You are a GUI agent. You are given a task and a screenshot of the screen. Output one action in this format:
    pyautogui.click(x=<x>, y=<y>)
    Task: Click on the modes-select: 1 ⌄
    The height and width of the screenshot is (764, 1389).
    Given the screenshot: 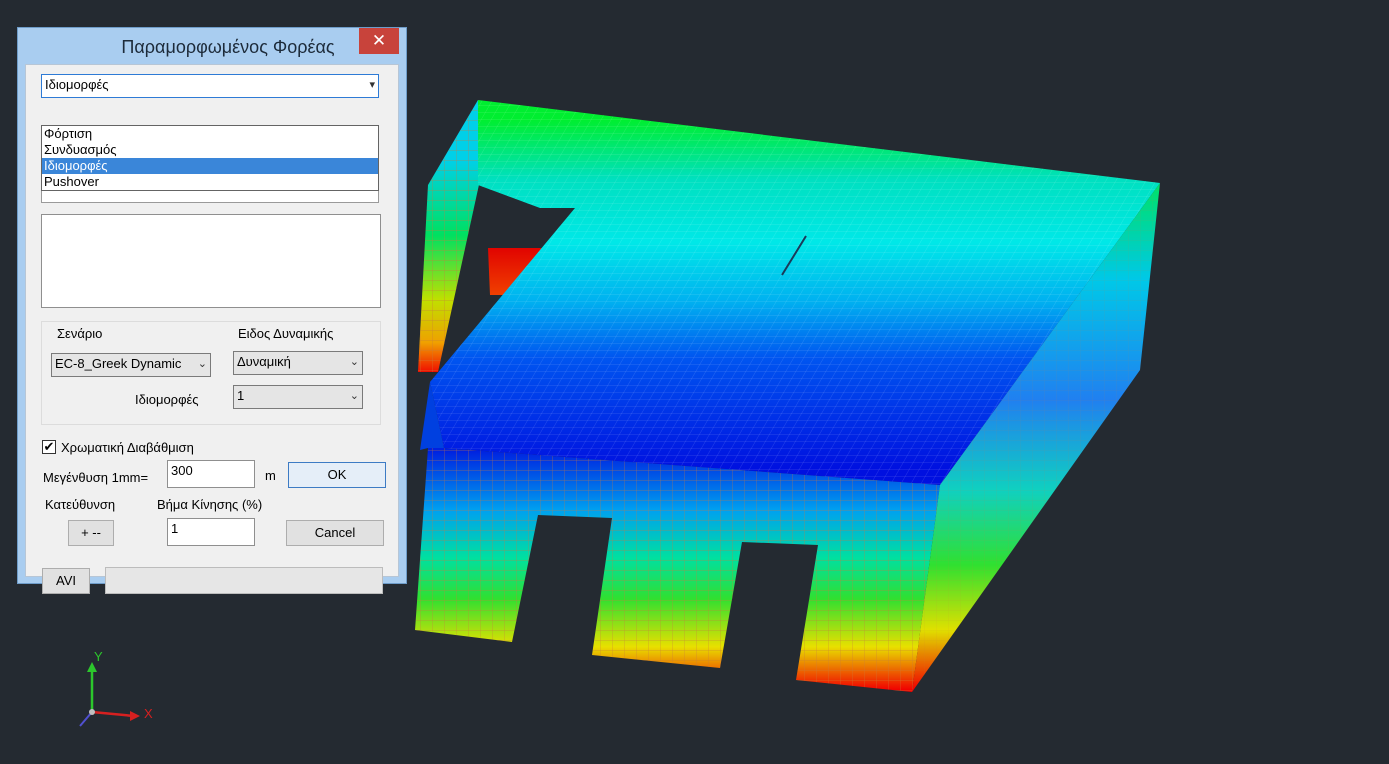 What is the action you would take?
    pyautogui.click(x=298, y=397)
    